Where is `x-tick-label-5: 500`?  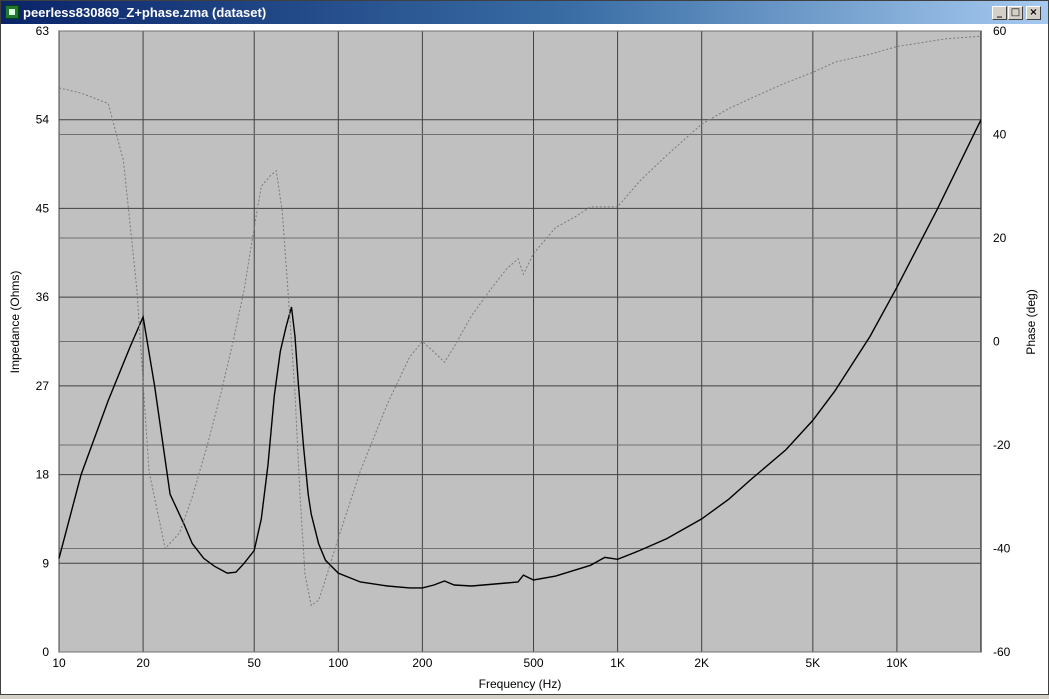 x-tick-label-5: 500 is located at coordinates (534, 663).